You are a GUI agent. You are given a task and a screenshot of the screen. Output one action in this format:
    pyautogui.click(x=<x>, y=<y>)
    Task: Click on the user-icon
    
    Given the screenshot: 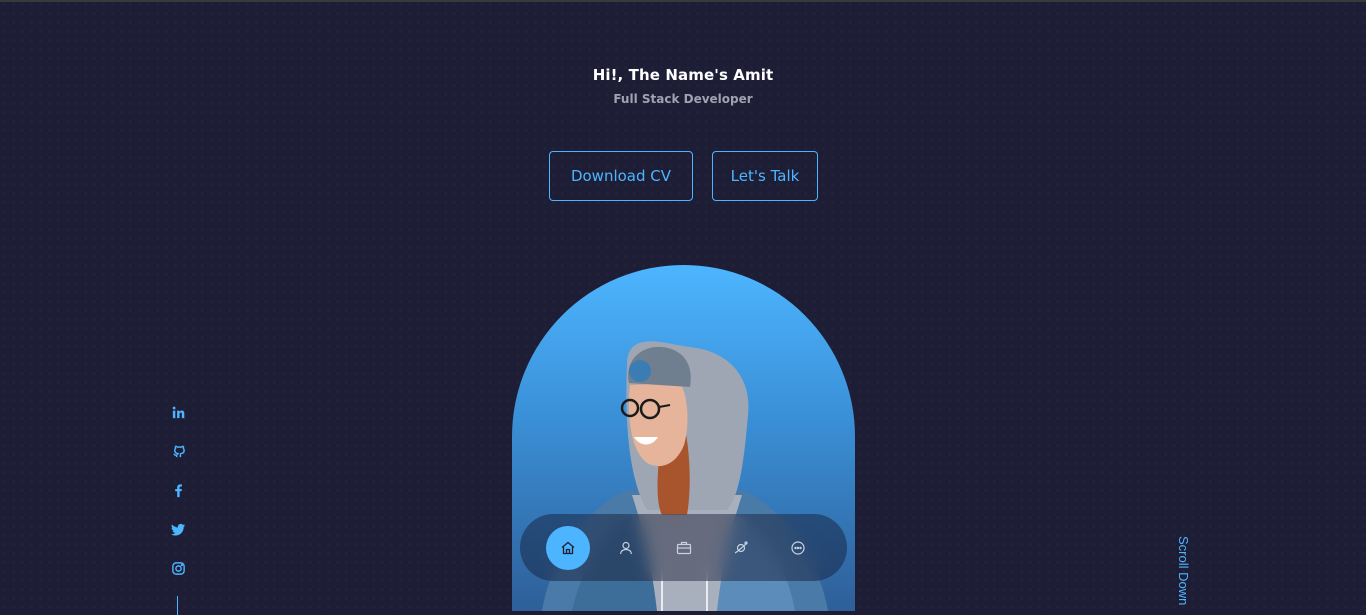 What is the action you would take?
    pyautogui.click(x=626, y=548)
    